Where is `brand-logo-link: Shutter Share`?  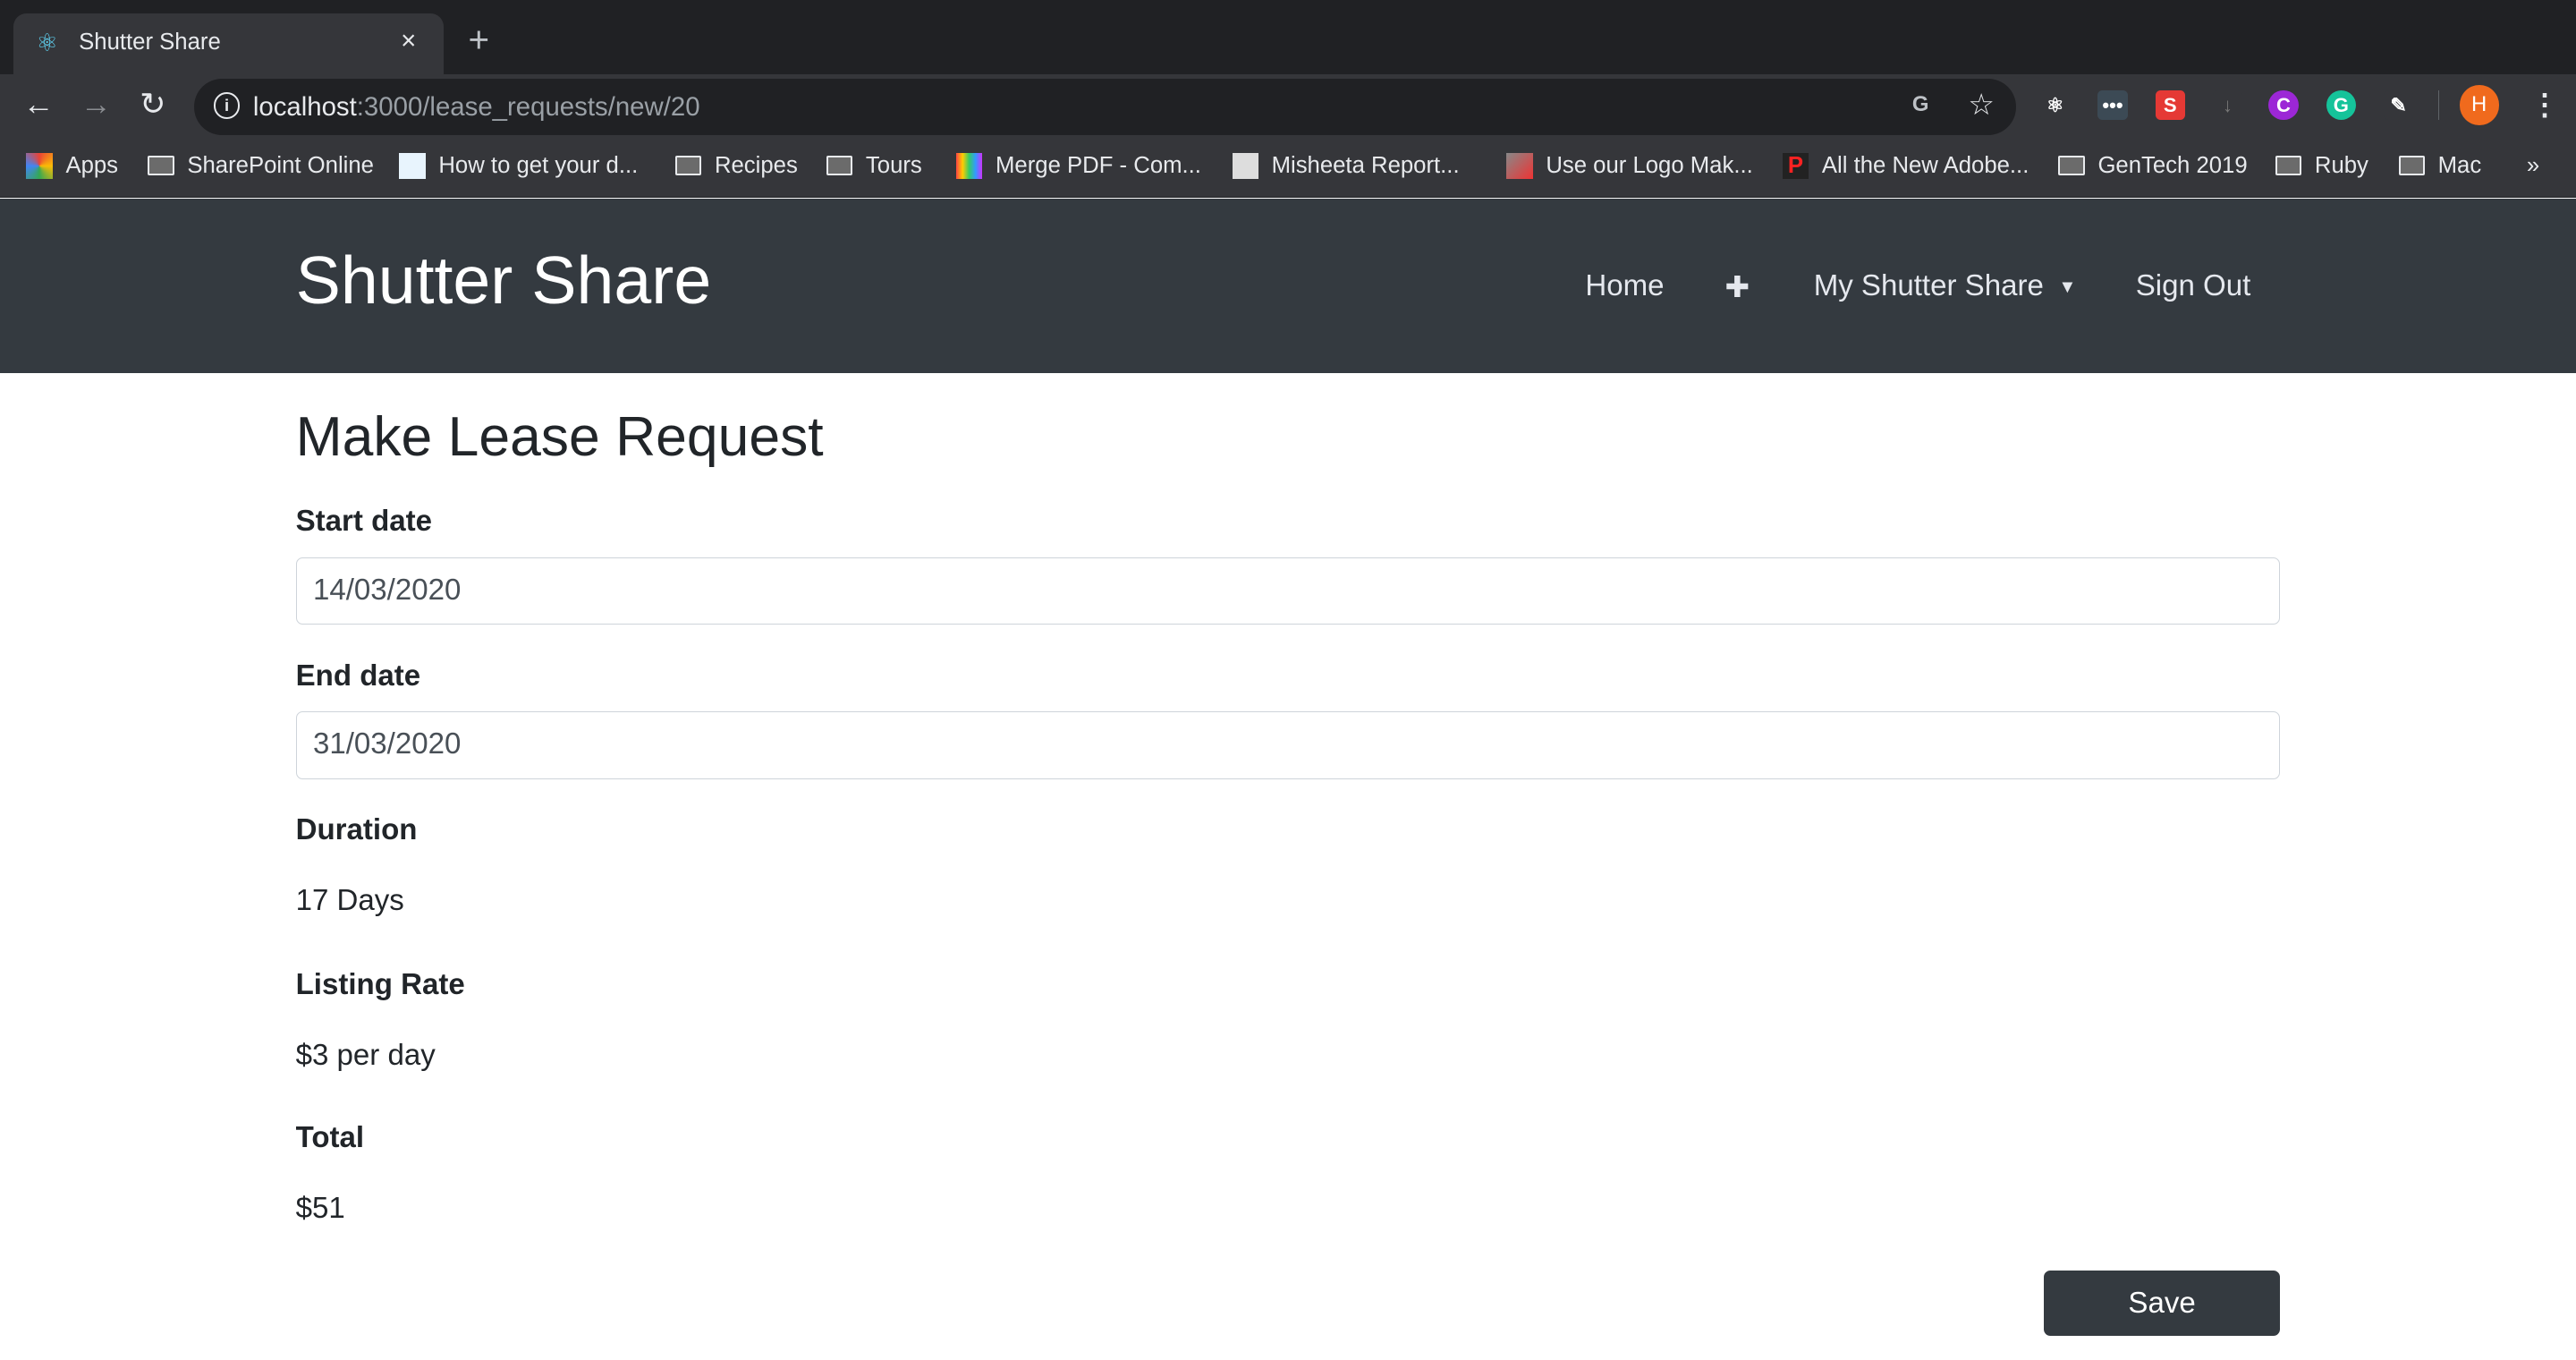
brand-logo-link: Shutter Share is located at coordinates (504, 280).